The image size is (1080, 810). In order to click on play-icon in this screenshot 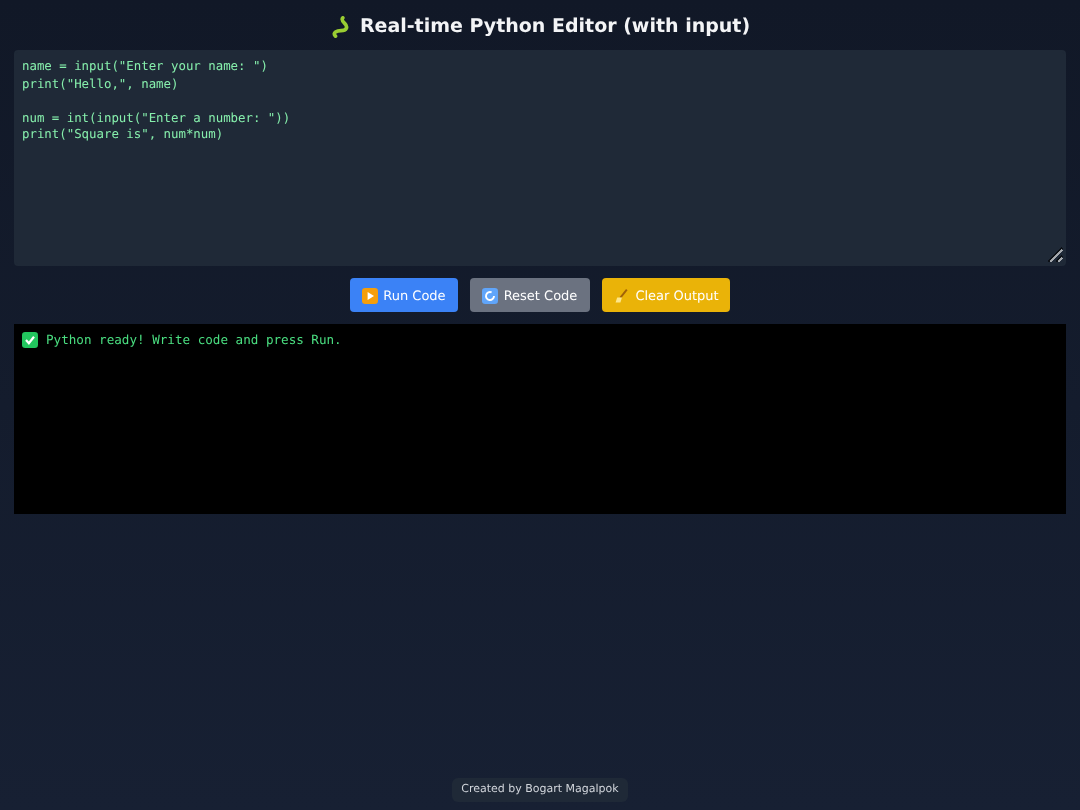, I will do `click(369, 295)`.